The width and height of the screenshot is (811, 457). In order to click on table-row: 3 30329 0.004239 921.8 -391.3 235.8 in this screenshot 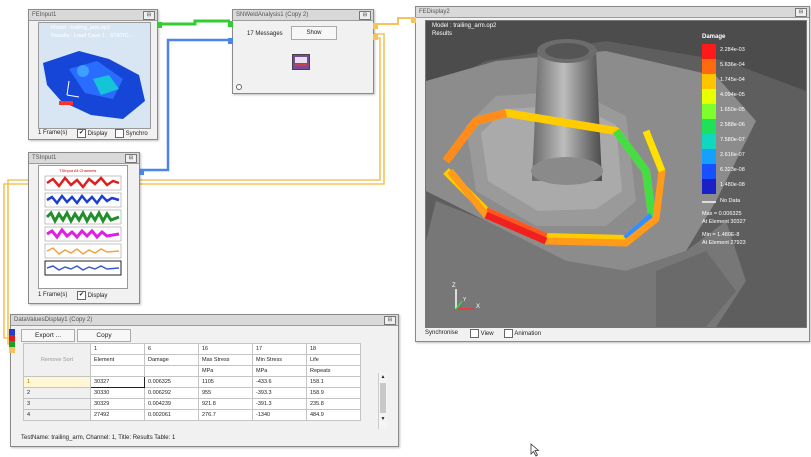, I will do `click(192, 404)`.